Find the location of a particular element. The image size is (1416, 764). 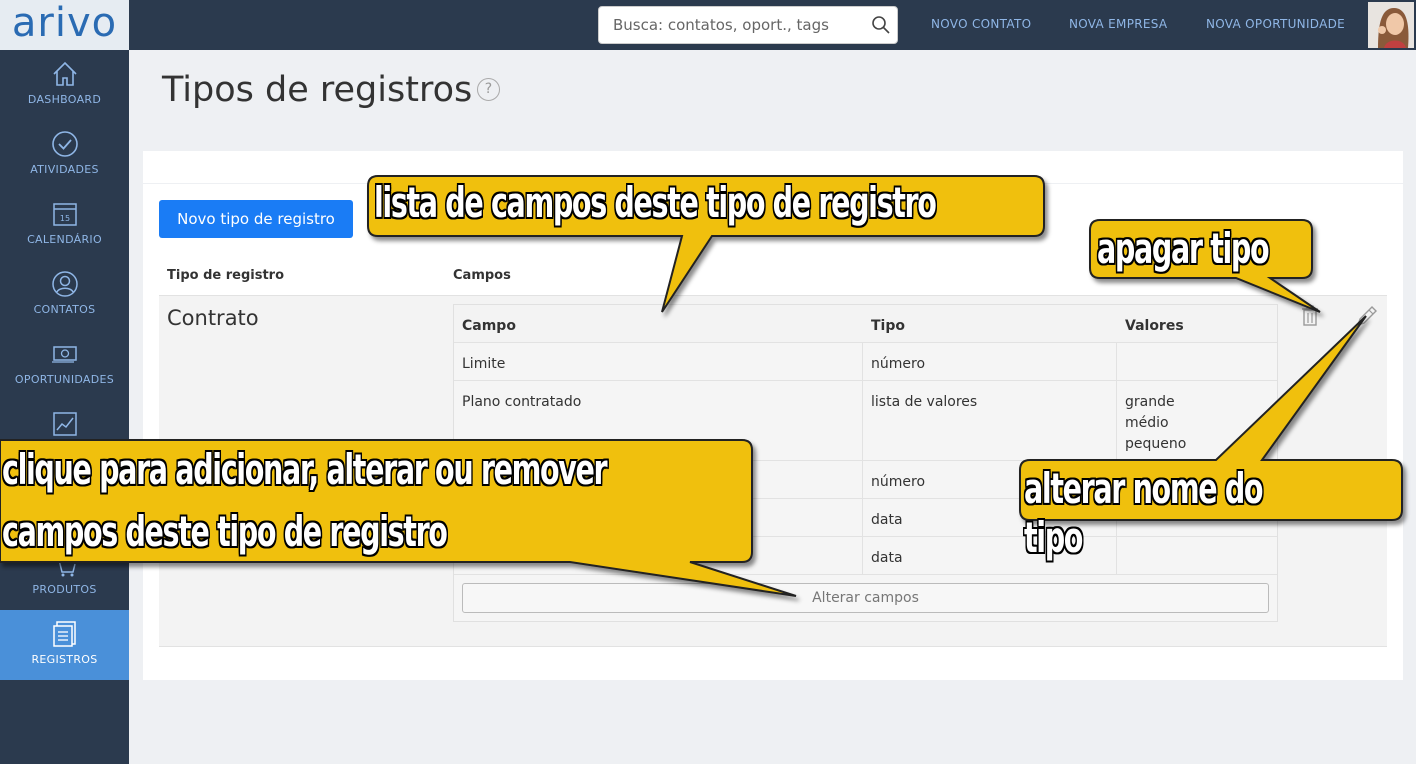

avatar is located at coordinates (1391, 25).